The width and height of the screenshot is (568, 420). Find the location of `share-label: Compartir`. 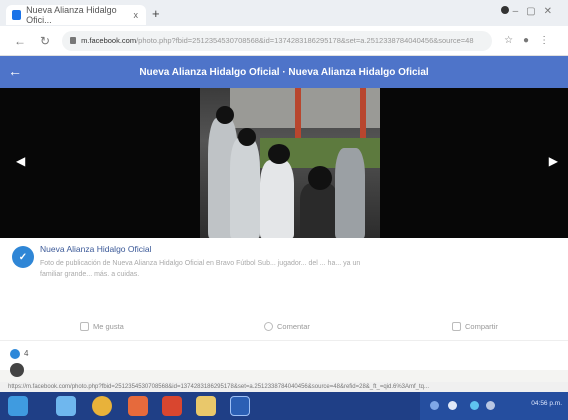

share-label: Compartir is located at coordinates (481, 326).